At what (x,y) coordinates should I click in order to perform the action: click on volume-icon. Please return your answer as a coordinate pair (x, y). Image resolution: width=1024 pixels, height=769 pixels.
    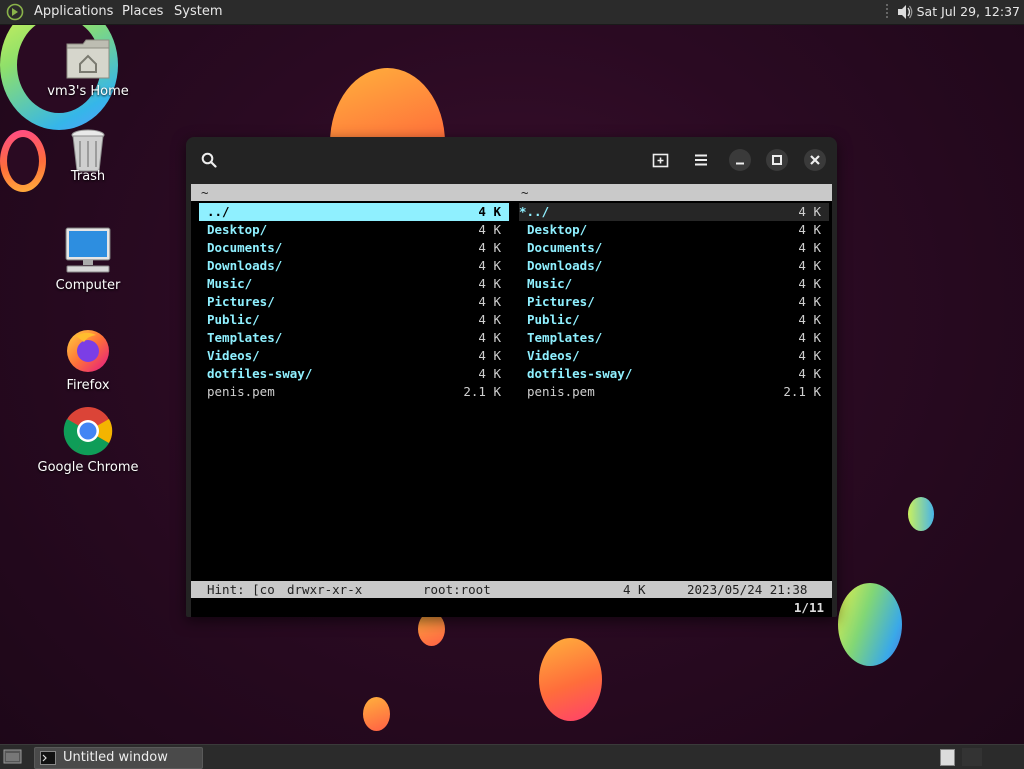
    Looking at the image, I should click on (905, 12).